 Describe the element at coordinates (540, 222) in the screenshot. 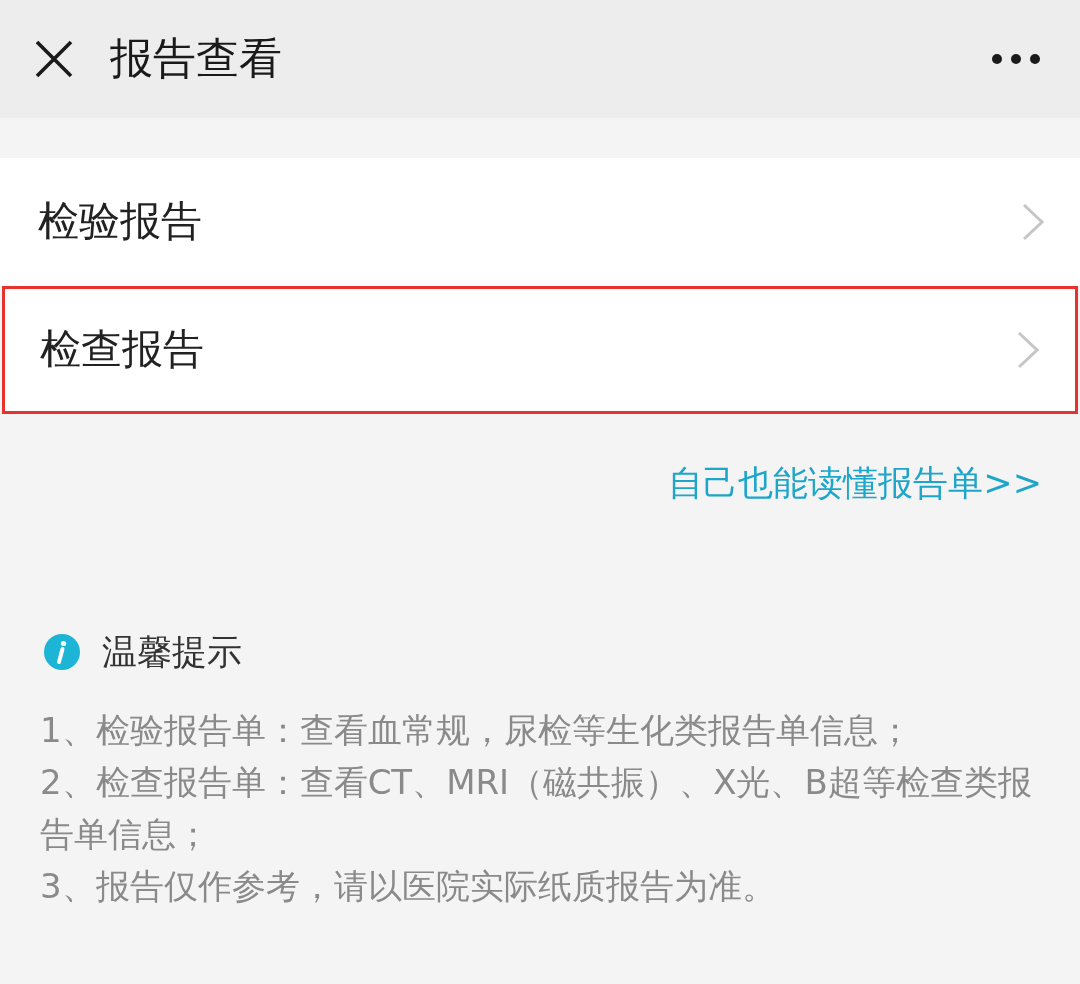

I see `menu-item: 检验报告` at that location.